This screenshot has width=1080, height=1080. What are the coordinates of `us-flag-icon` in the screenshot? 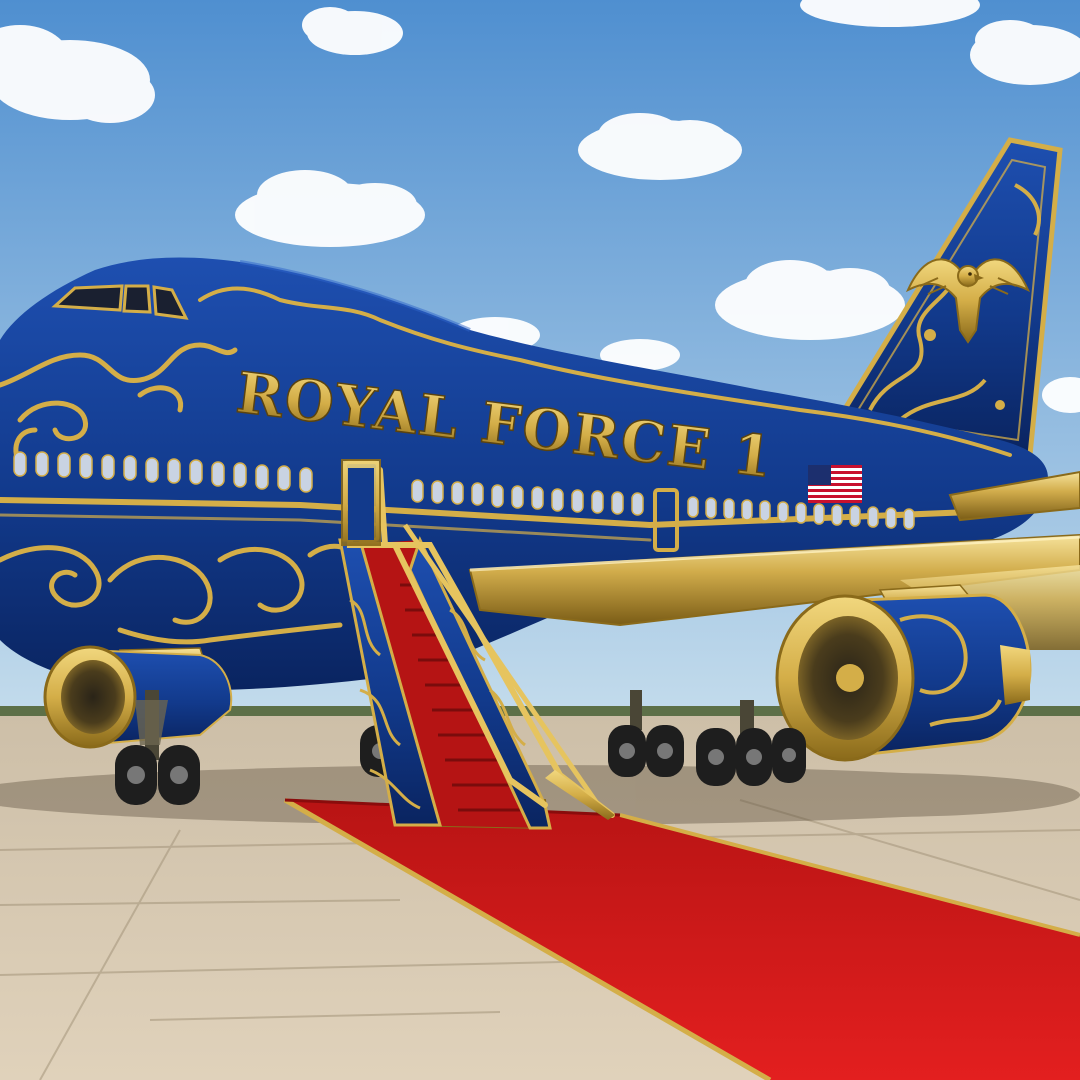 It's located at (835, 484).